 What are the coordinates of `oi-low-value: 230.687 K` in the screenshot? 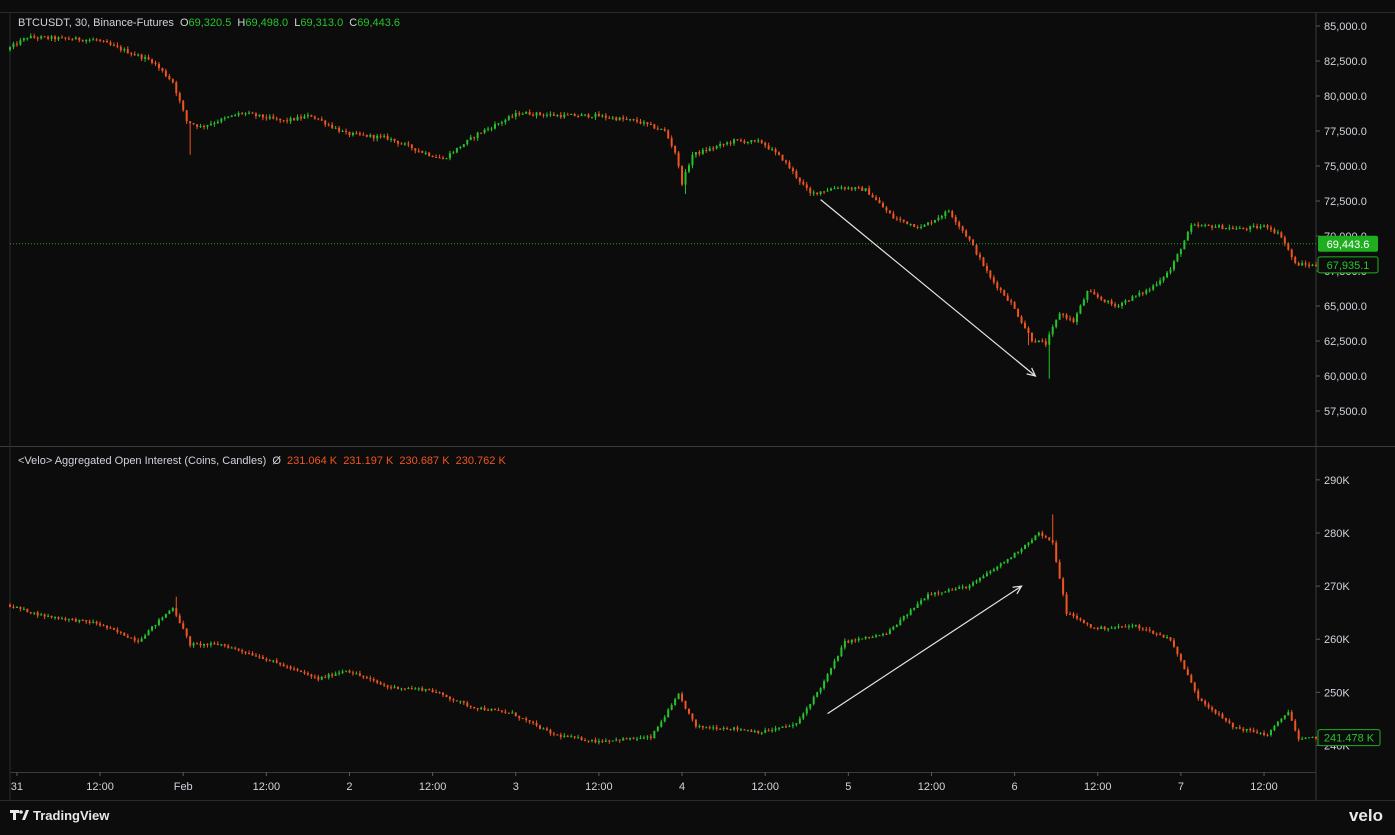 It's located at (424, 461).